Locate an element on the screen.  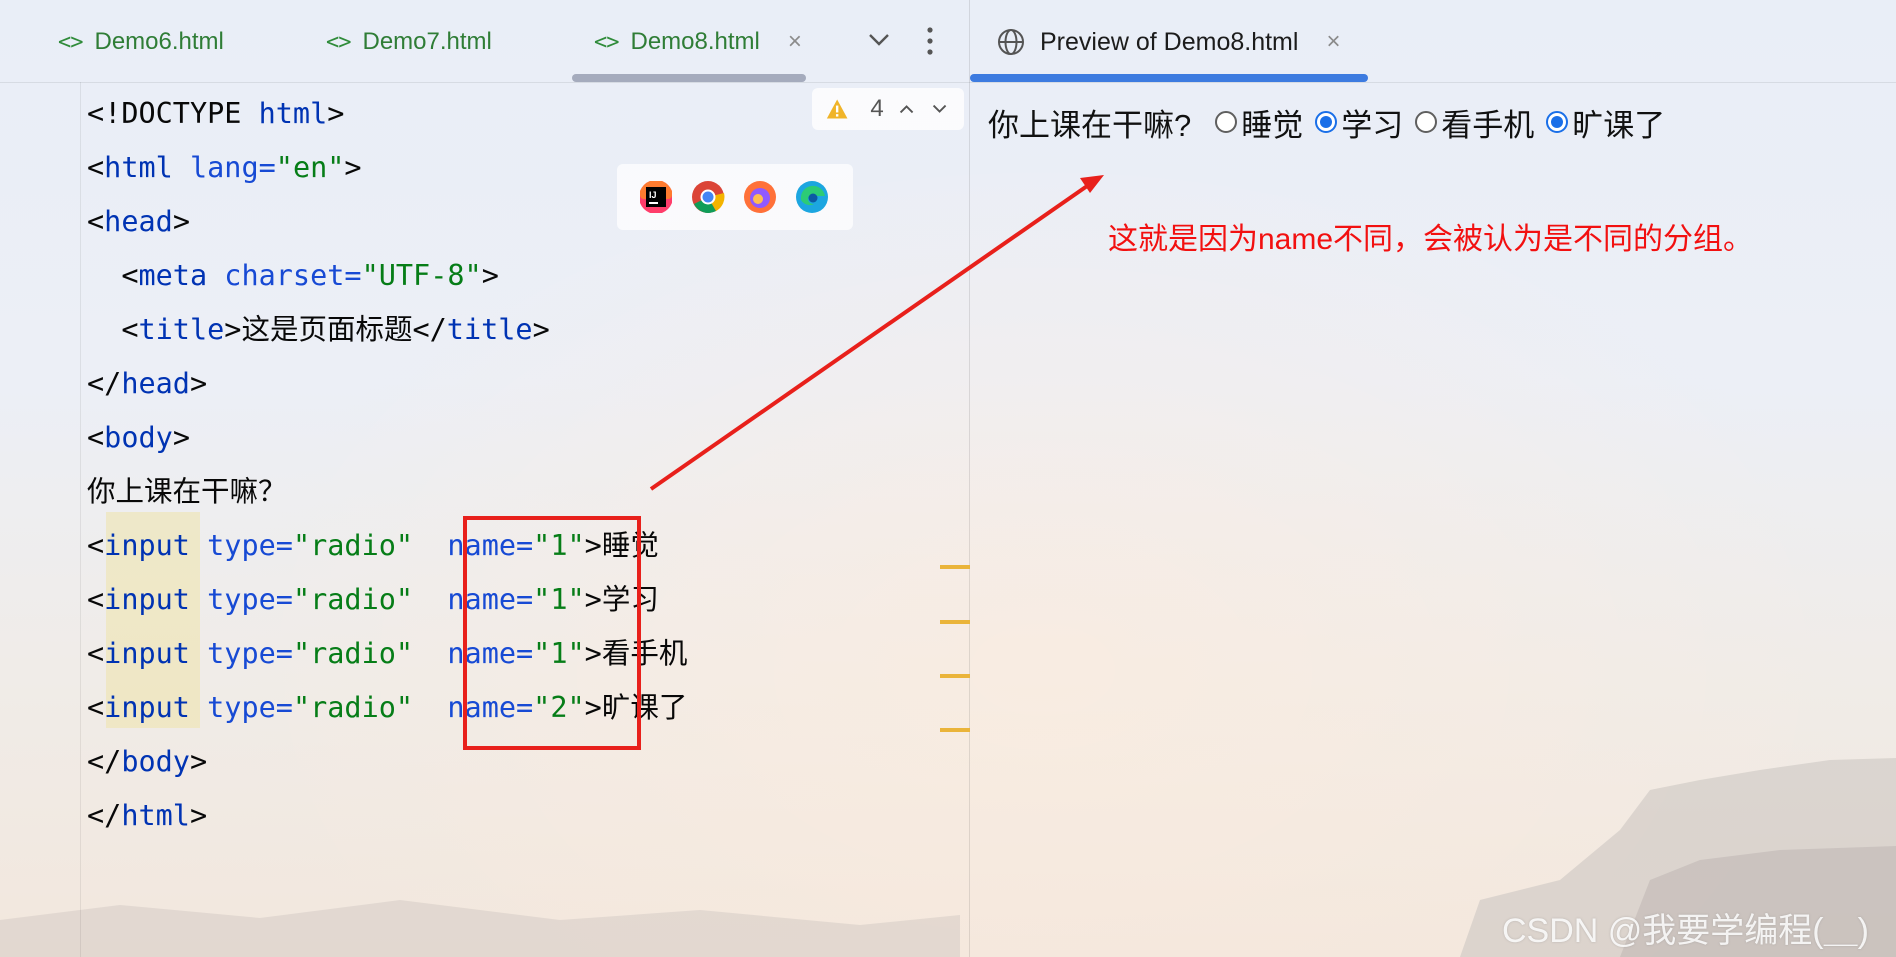
more-options-icon is located at coordinates (930, 41).